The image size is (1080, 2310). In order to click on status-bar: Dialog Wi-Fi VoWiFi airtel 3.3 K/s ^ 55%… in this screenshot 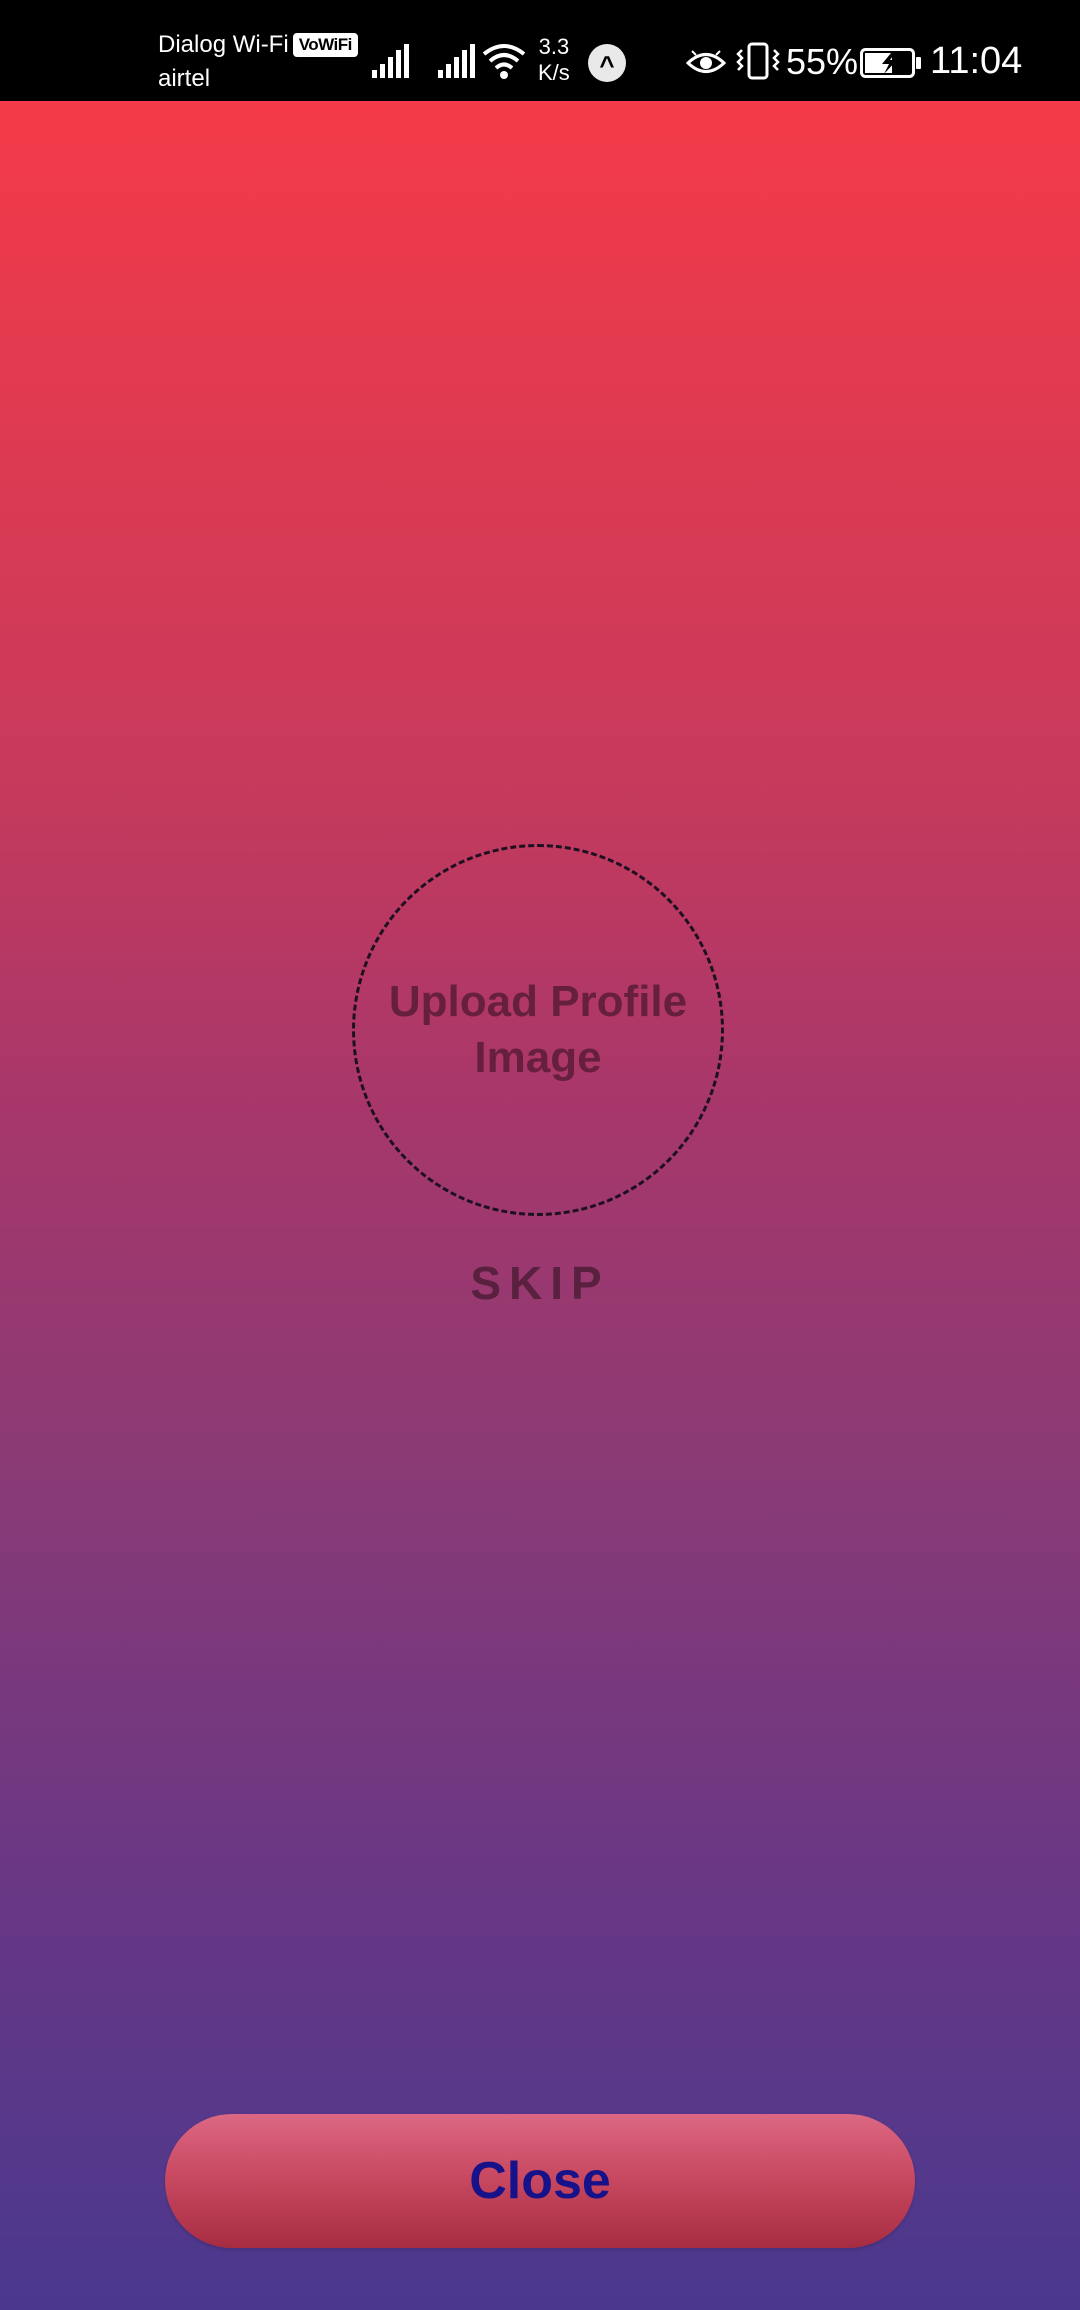, I will do `click(540, 50)`.